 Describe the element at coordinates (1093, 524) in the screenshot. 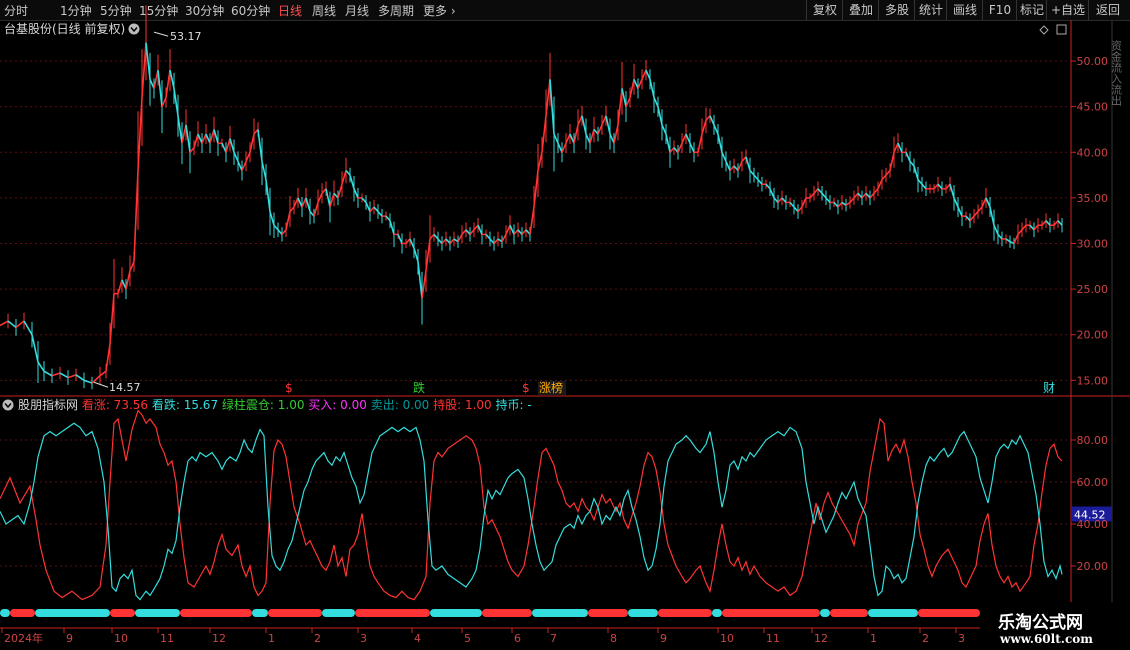

I see `indicator-tick-label: 40.00` at that location.